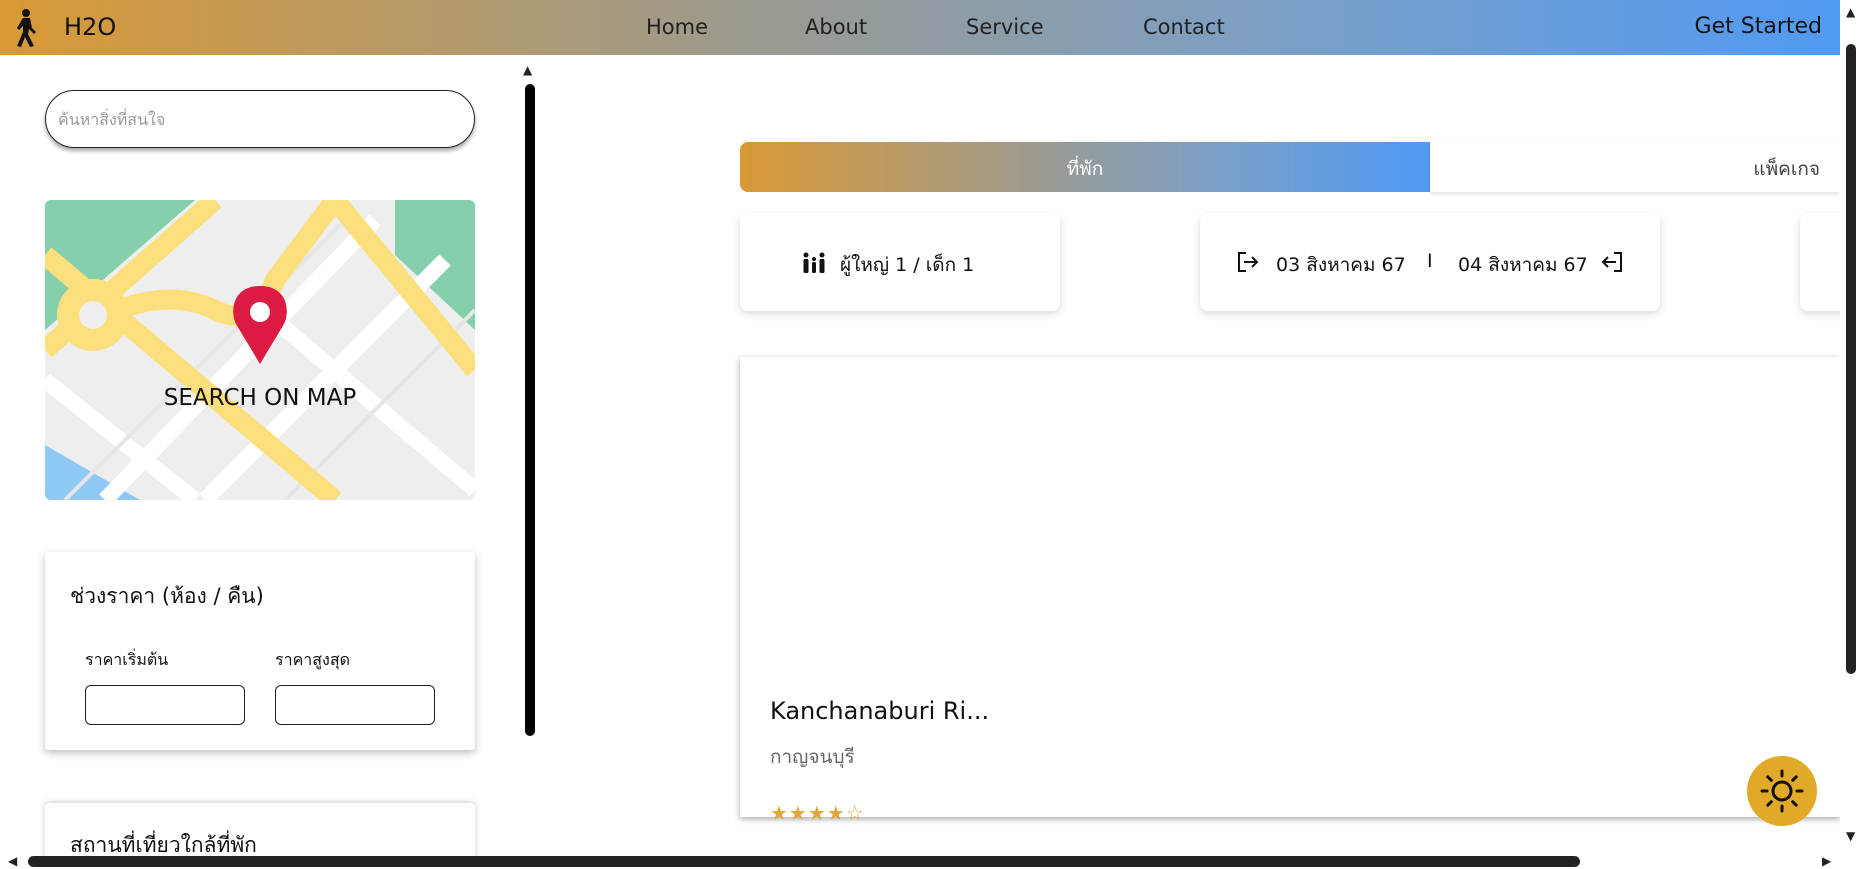  I want to click on min-price-input, so click(165, 705).